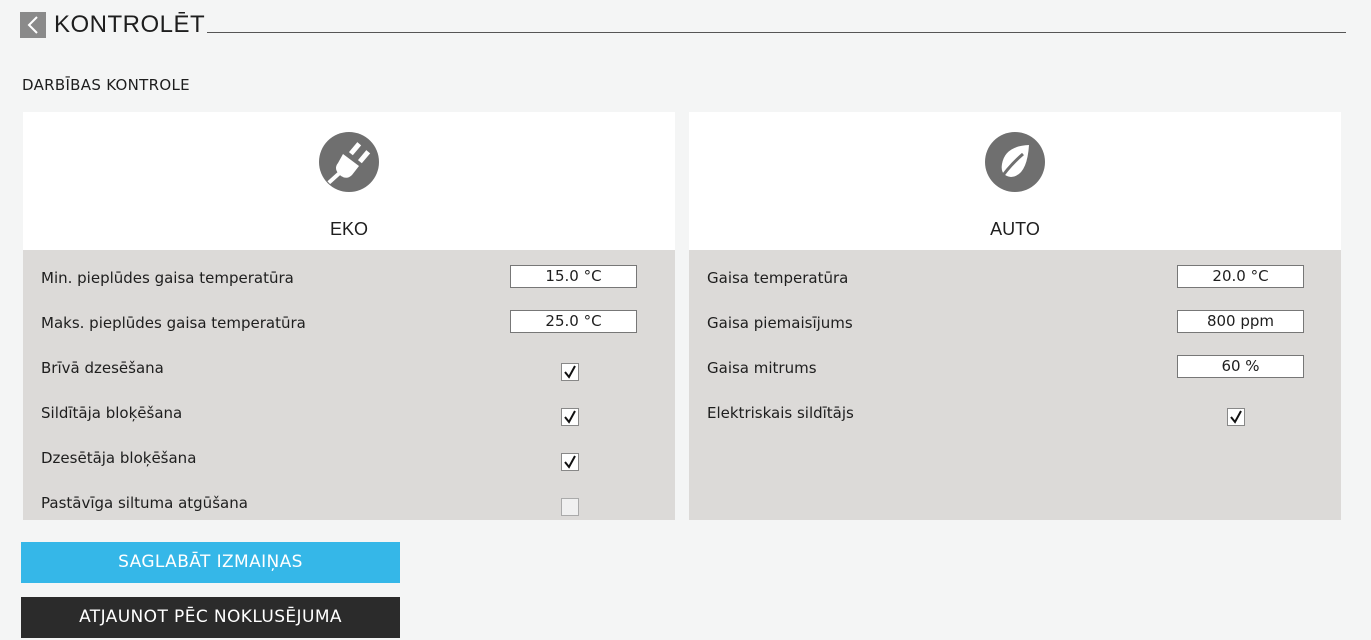  Describe the element at coordinates (348, 229) in the screenshot. I see `eko-label: EKO` at that location.